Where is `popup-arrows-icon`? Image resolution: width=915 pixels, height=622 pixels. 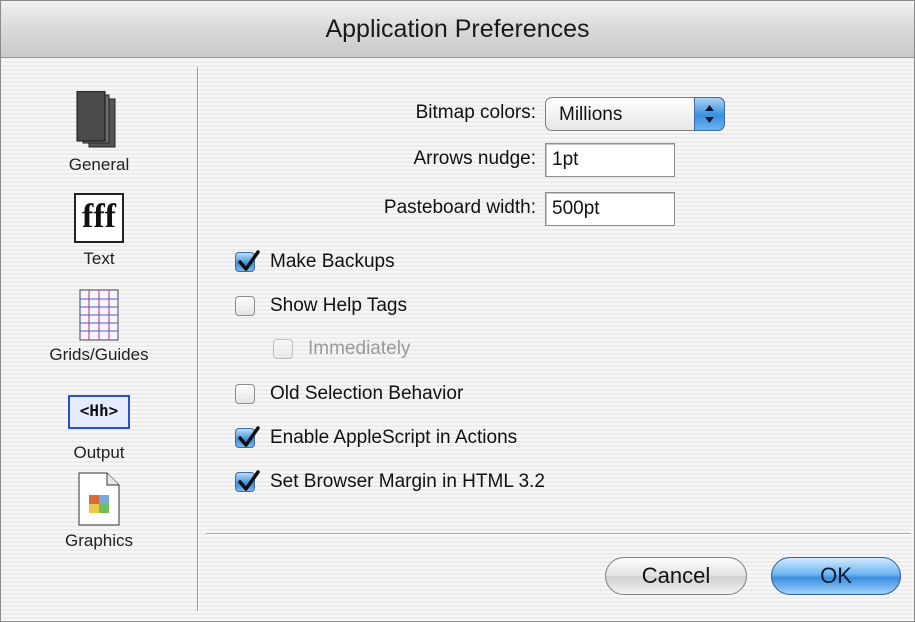 popup-arrows-icon is located at coordinates (709, 114).